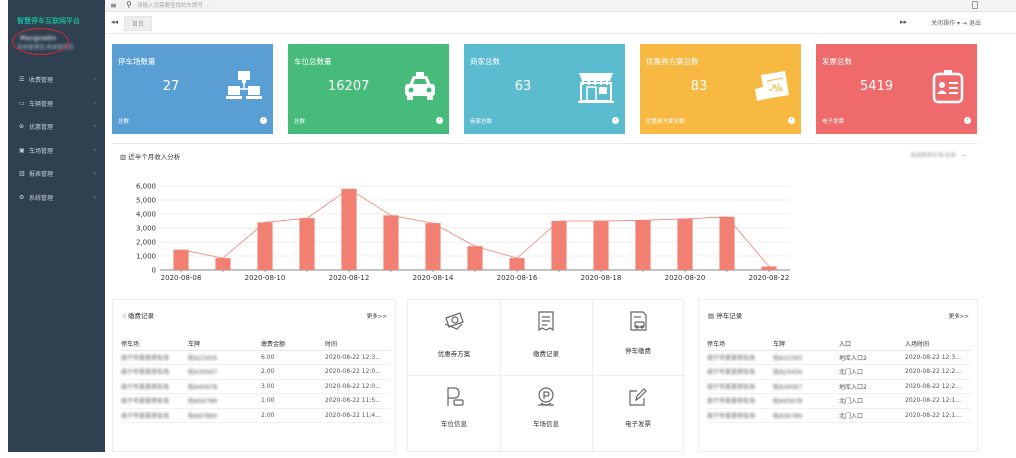 Image resolution: width=1016 pixels, height=458 pixels. Describe the element at coordinates (872, 357) in the screenshot. I see `cell-entrance: 地库入口2` at that location.